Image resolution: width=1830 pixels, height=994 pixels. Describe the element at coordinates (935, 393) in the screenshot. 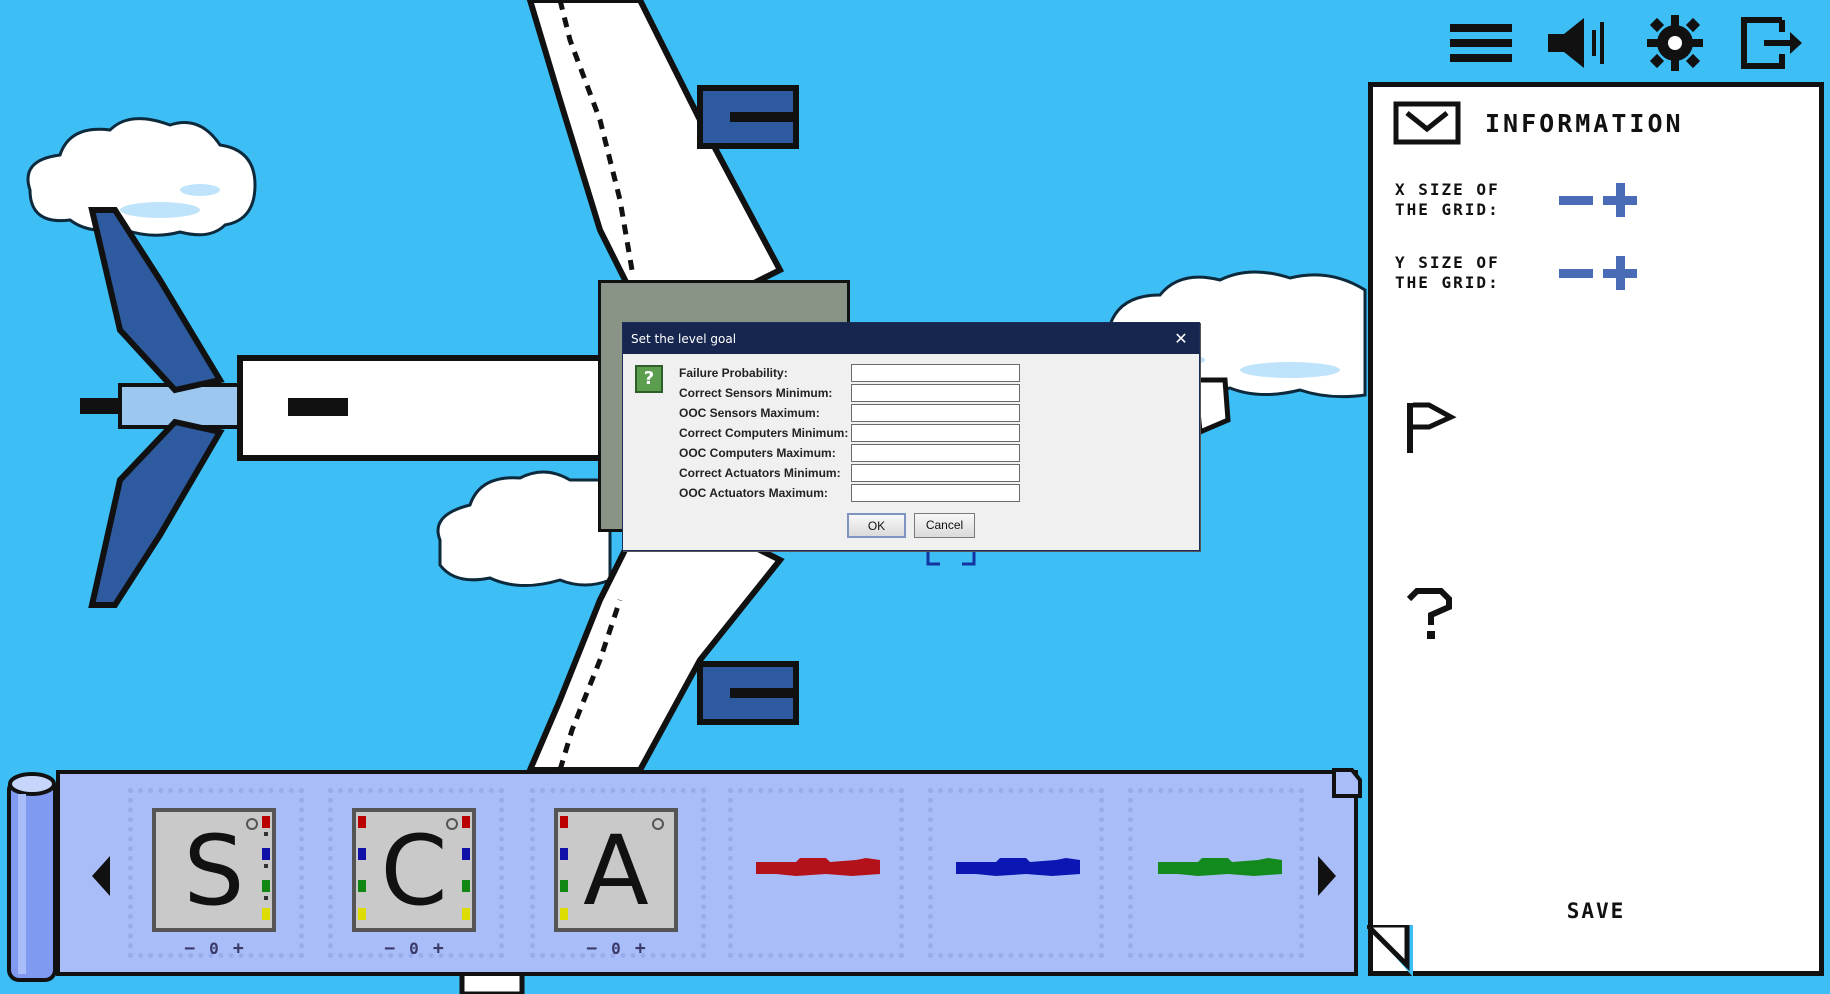

I see `correct-sensors-min-input` at that location.